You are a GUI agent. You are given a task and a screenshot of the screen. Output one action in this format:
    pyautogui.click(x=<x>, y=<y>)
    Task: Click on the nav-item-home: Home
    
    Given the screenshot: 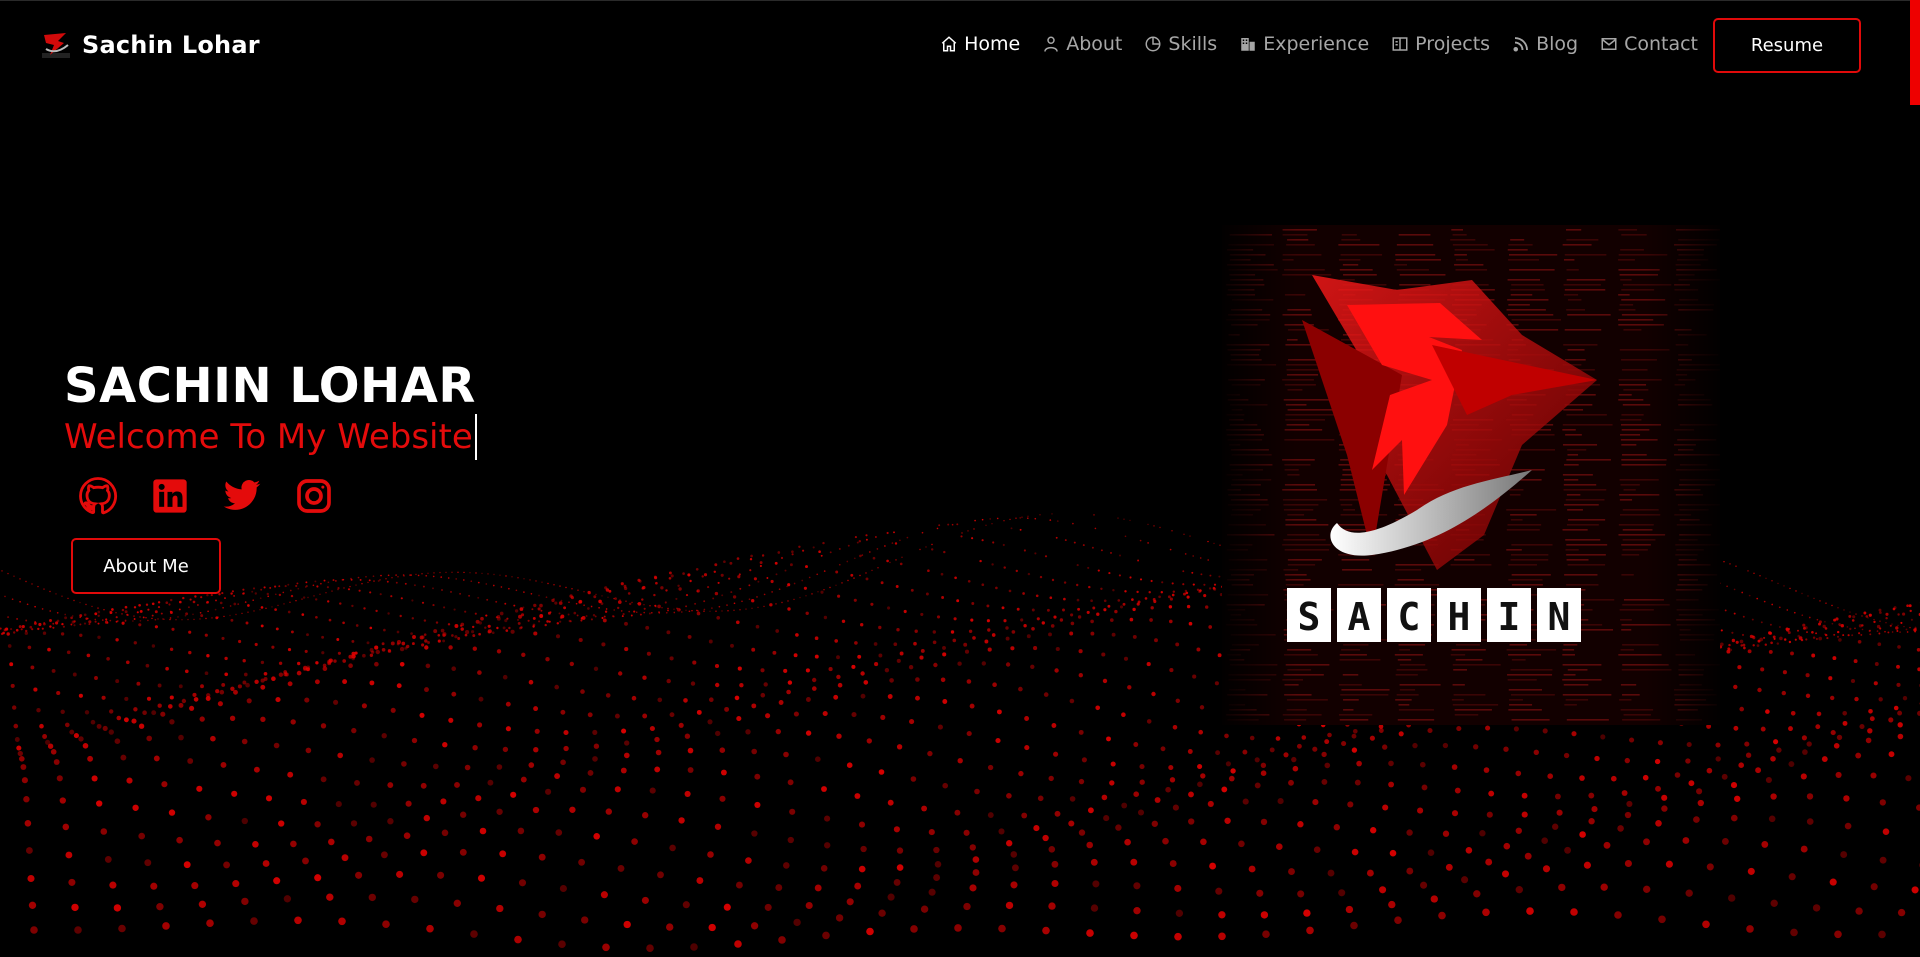 What is the action you would take?
    pyautogui.click(x=980, y=44)
    